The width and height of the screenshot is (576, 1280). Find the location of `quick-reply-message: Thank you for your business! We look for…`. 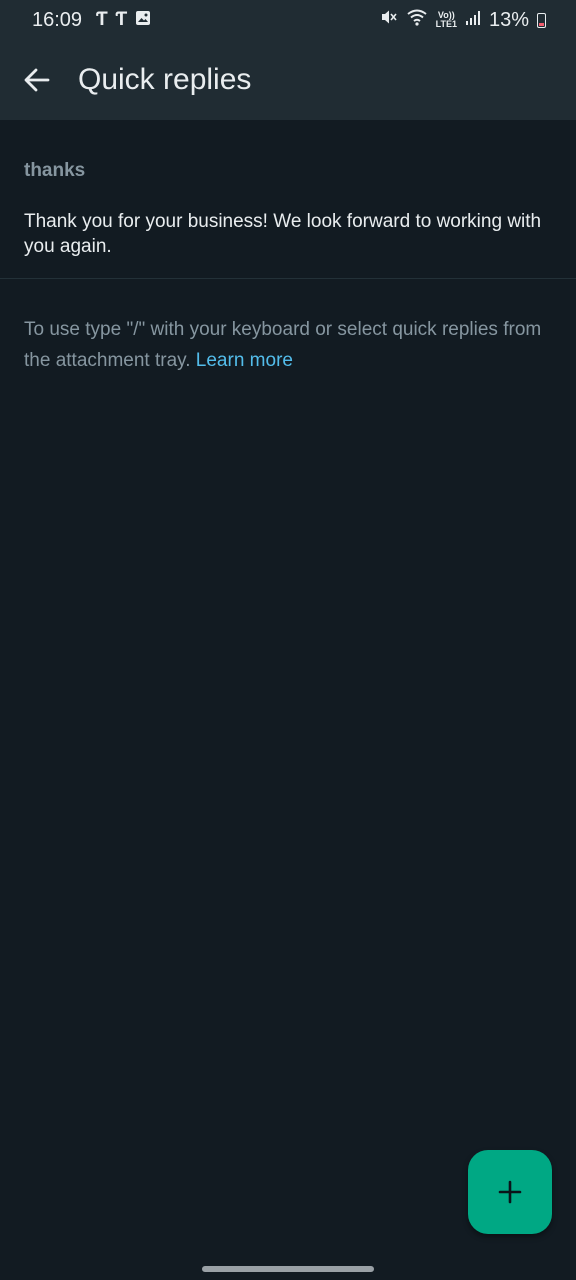

quick-reply-message: Thank you for your business! We look for… is located at coordinates (283, 234).